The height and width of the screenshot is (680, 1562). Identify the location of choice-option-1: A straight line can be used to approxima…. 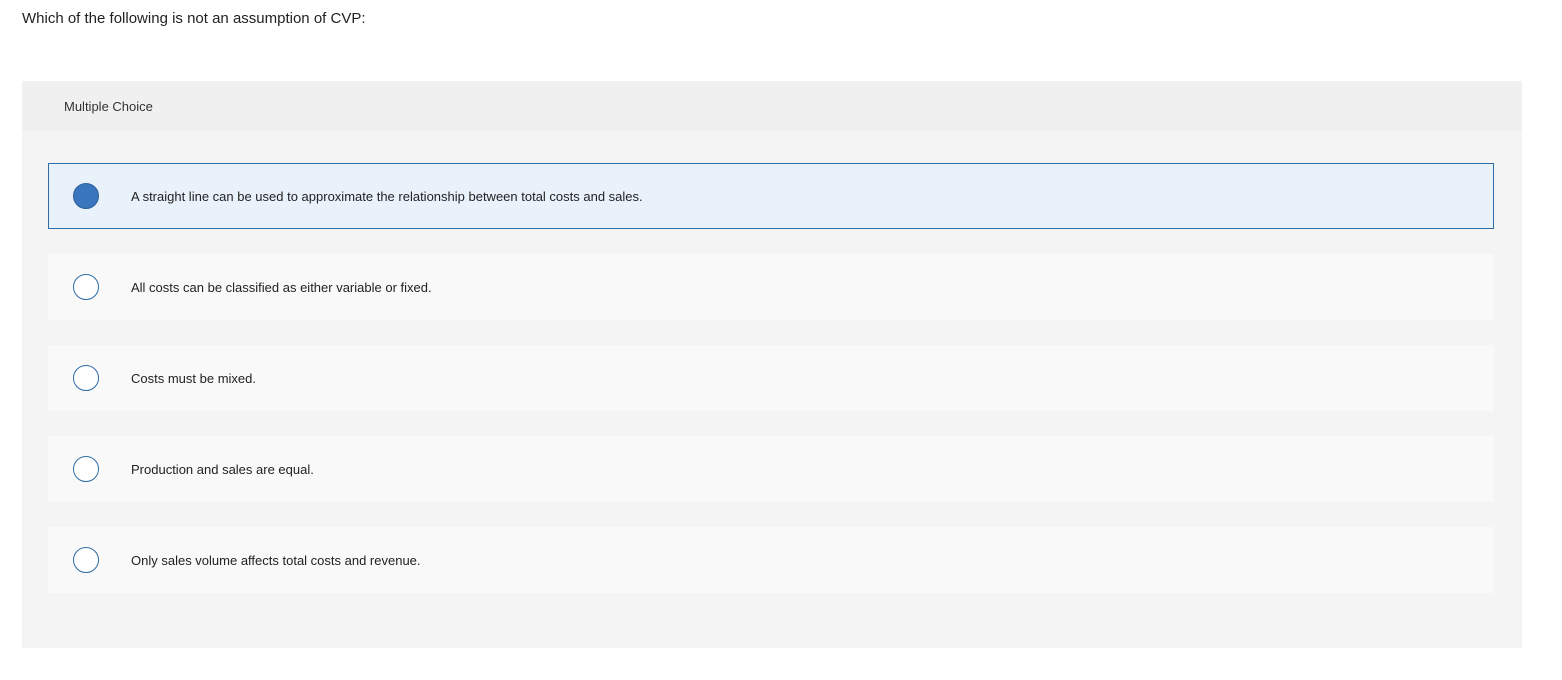
(771, 196).